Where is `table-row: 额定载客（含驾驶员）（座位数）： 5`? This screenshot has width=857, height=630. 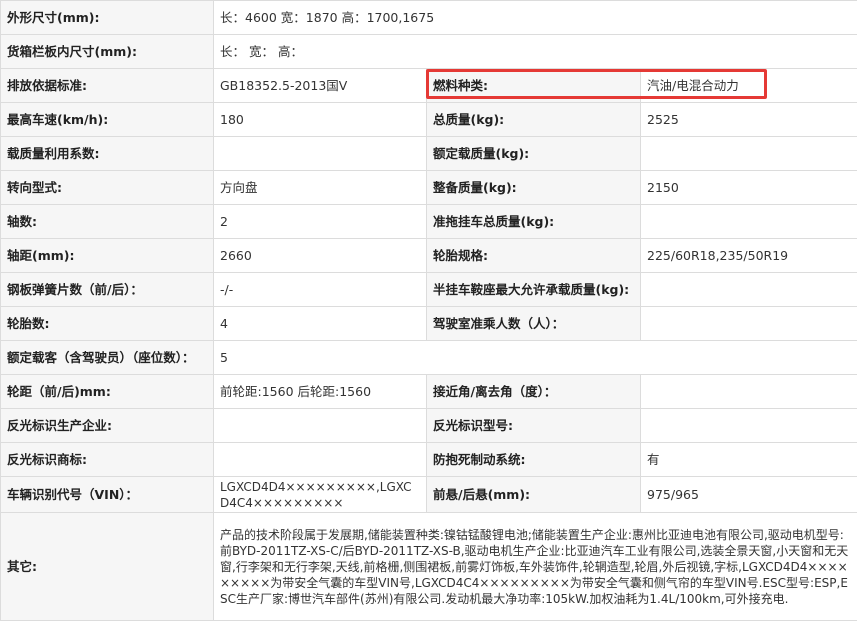
table-row: 额定载客（含驾驶员）（座位数）： 5 is located at coordinates (428, 357).